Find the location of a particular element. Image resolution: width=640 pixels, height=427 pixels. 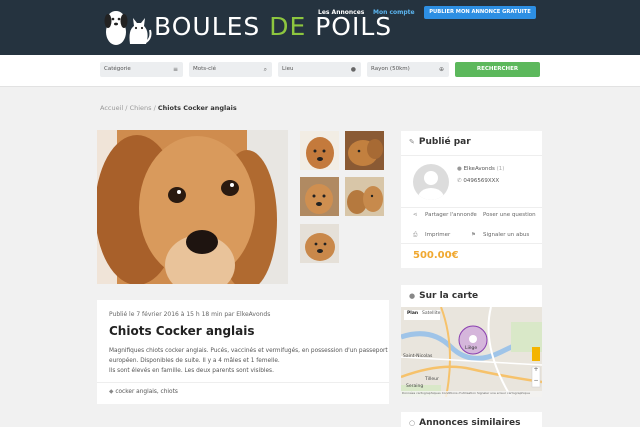

publish-ad-button: PUBLIER MON ANNONCE GRATUITE is located at coordinates (480, 12).